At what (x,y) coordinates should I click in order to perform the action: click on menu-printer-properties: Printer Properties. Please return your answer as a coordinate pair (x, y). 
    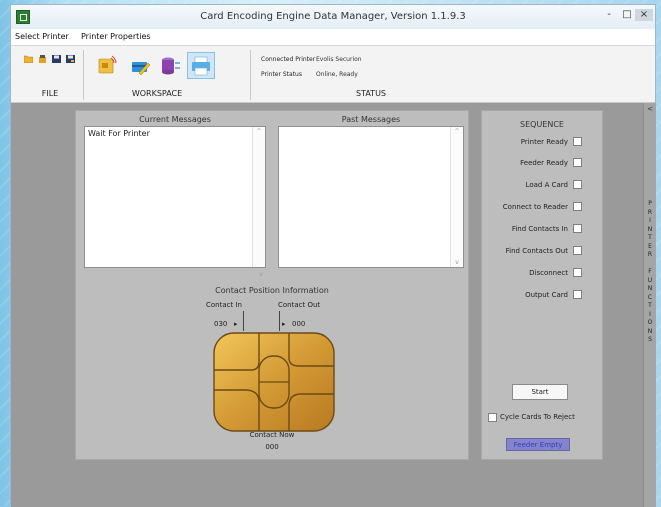
    Looking at the image, I should click on (116, 36).